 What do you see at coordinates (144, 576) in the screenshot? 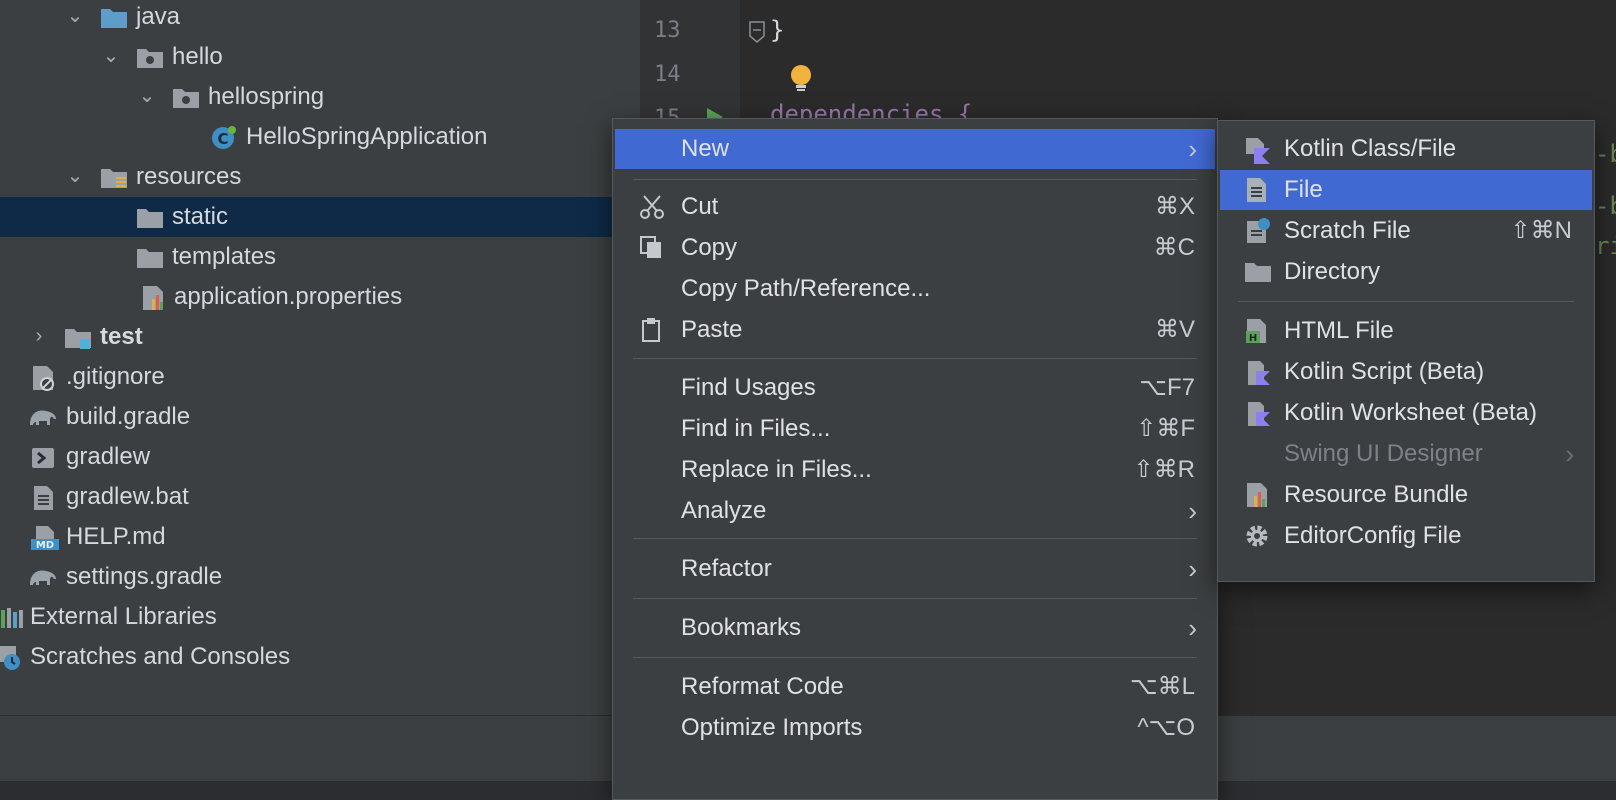
I see `tree-item-label: settings.gradle` at bounding box center [144, 576].